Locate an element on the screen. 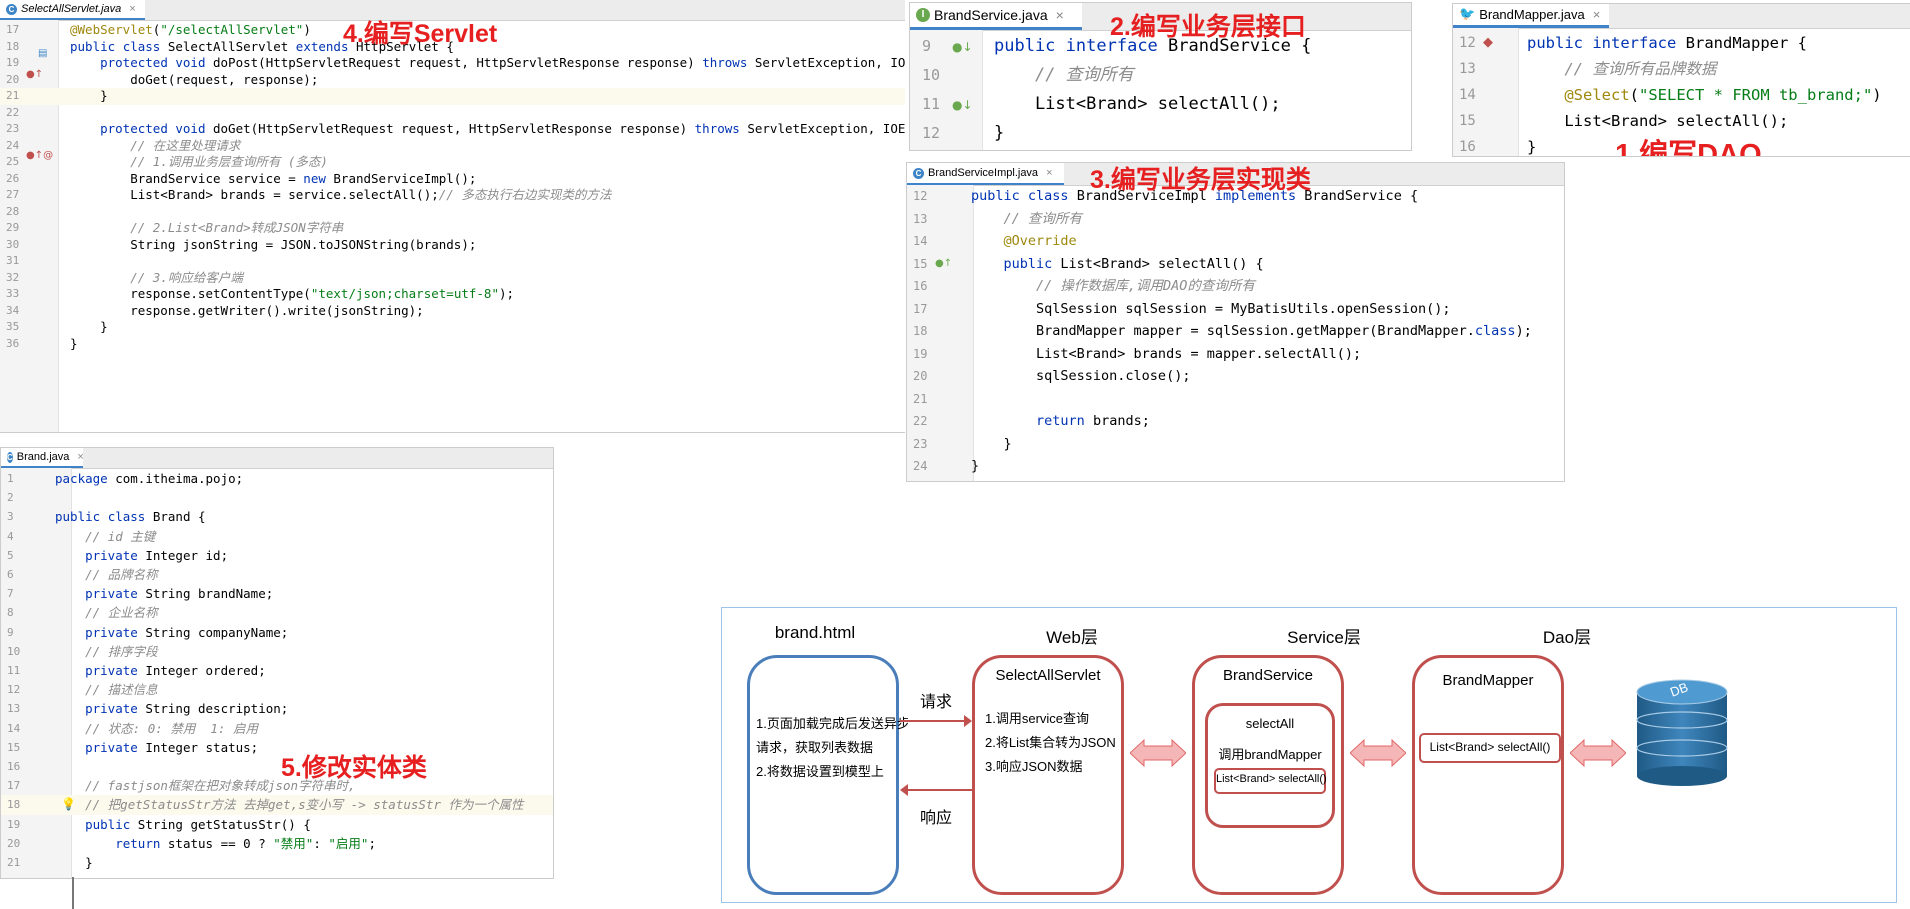 This screenshot has height=909, width=1910. tab-label: BrandServiceImpl.java is located at coordinates (983, 173).